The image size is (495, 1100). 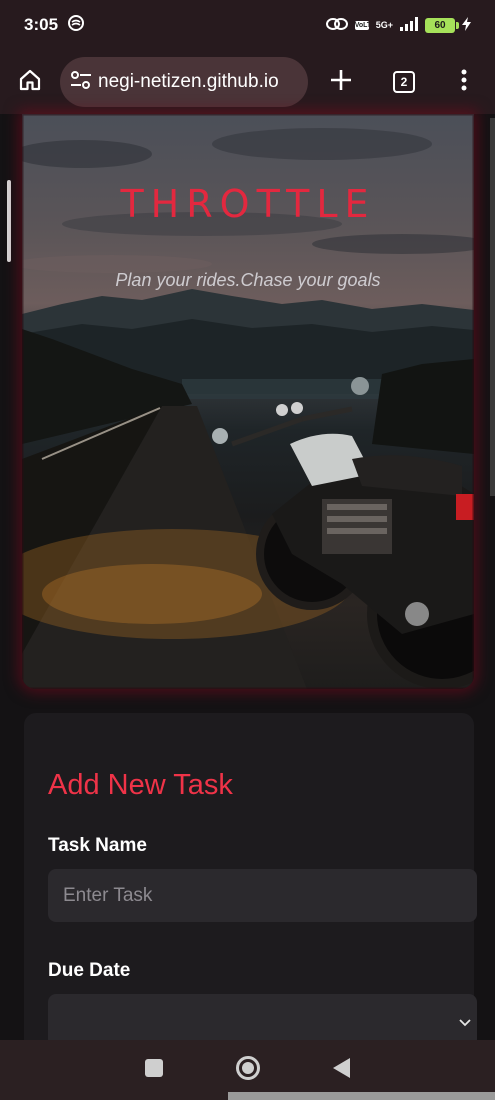 I want to click on back-button, so click(x=341, y=1070).